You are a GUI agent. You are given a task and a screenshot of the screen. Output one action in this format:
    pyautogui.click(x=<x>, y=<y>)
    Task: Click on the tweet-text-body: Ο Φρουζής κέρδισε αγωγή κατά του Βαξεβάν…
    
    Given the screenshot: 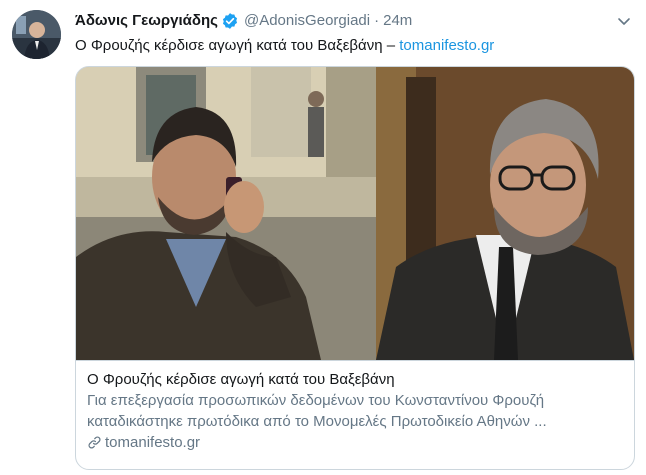 What is the action you would take?
    pyautogui.click(x=235, y=45)
    